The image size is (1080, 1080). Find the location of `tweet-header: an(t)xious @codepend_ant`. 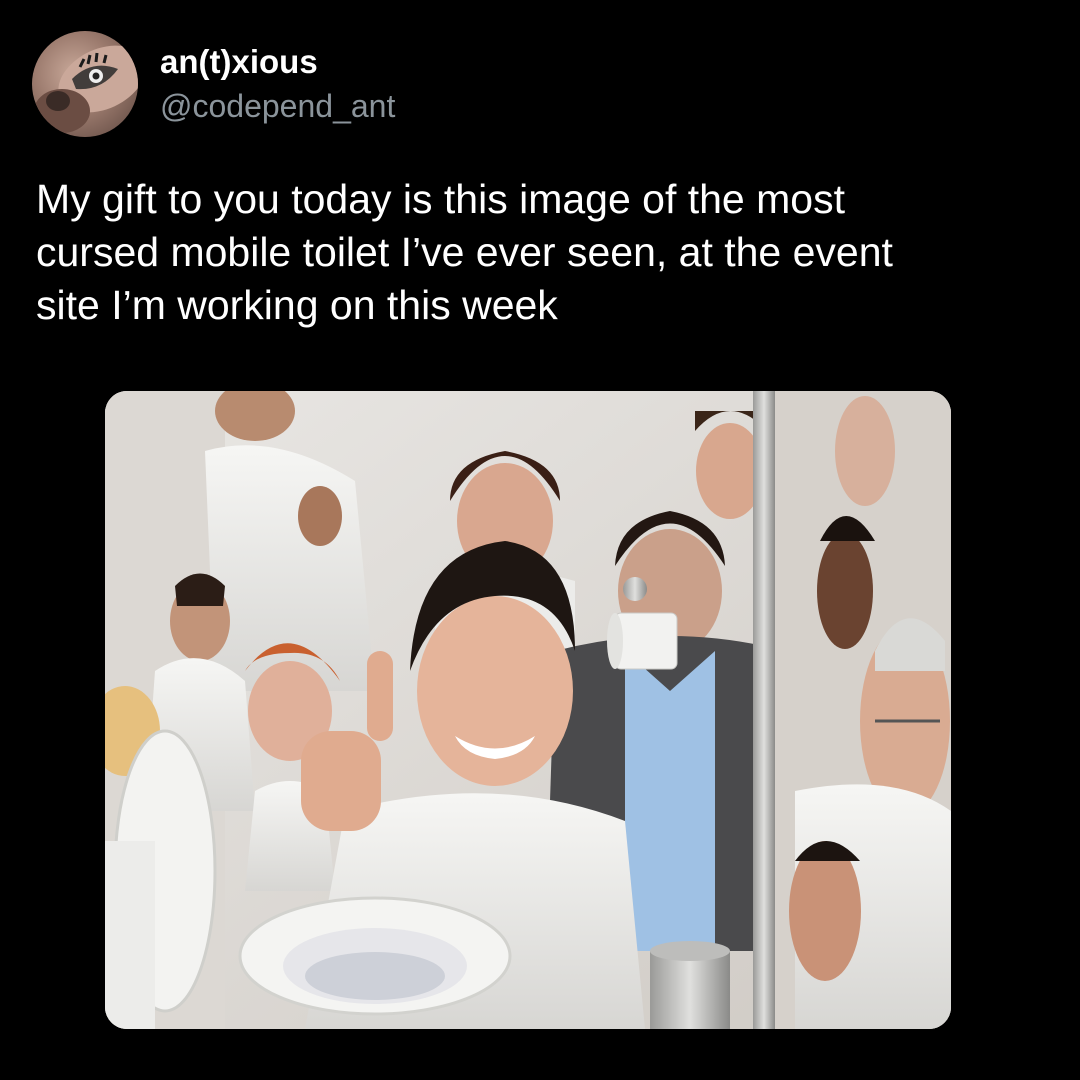

tweet-header: an(t)xious @codepend_ant is located at coordinates (213, 84).